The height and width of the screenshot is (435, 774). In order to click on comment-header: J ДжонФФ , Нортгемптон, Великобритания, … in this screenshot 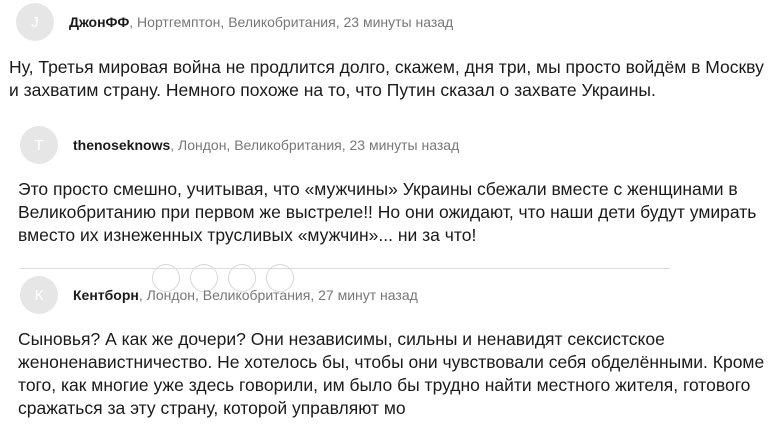, I will do `click(234, 22)`.